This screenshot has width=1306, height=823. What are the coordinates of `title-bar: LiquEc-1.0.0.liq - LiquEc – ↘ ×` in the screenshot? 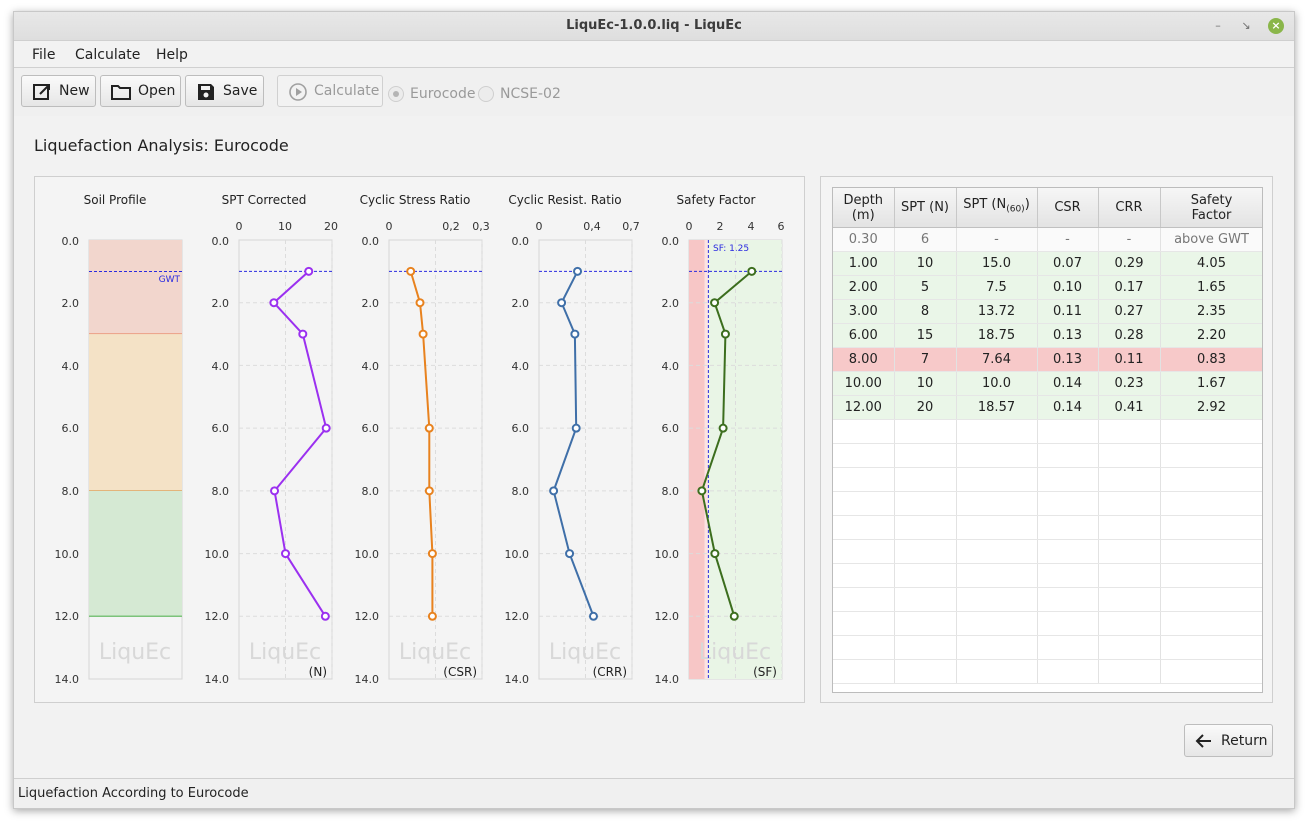 It's located at (654, 26).